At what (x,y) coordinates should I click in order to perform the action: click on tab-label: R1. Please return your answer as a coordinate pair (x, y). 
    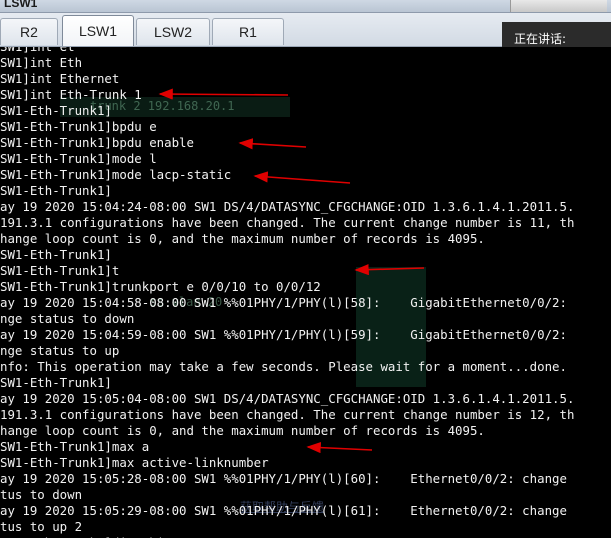
    Looking at the image, I should click on (248, 32).